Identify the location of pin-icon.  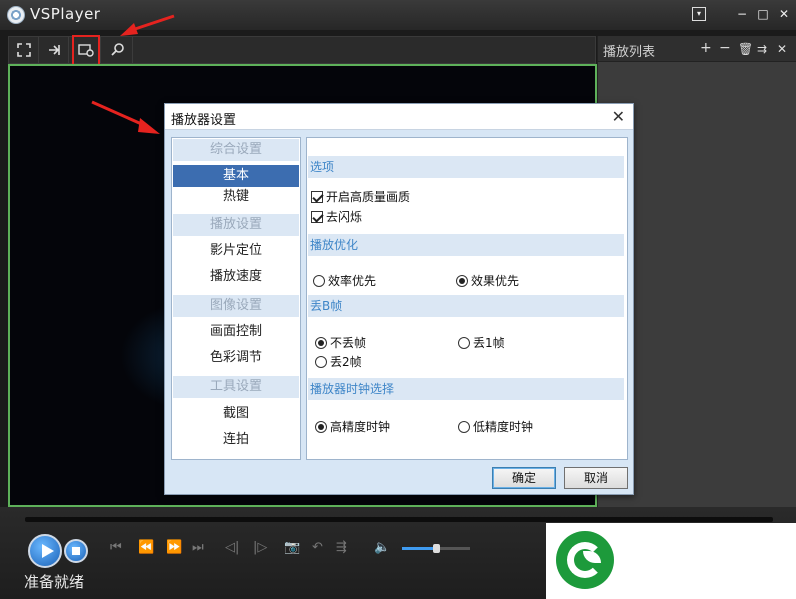
(54, 50).